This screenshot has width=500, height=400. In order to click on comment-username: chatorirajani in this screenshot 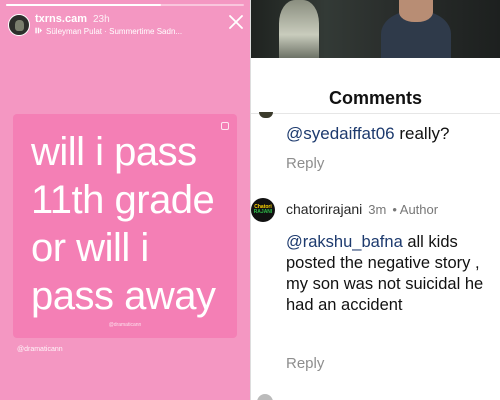, I will do `click(324, 209)`.